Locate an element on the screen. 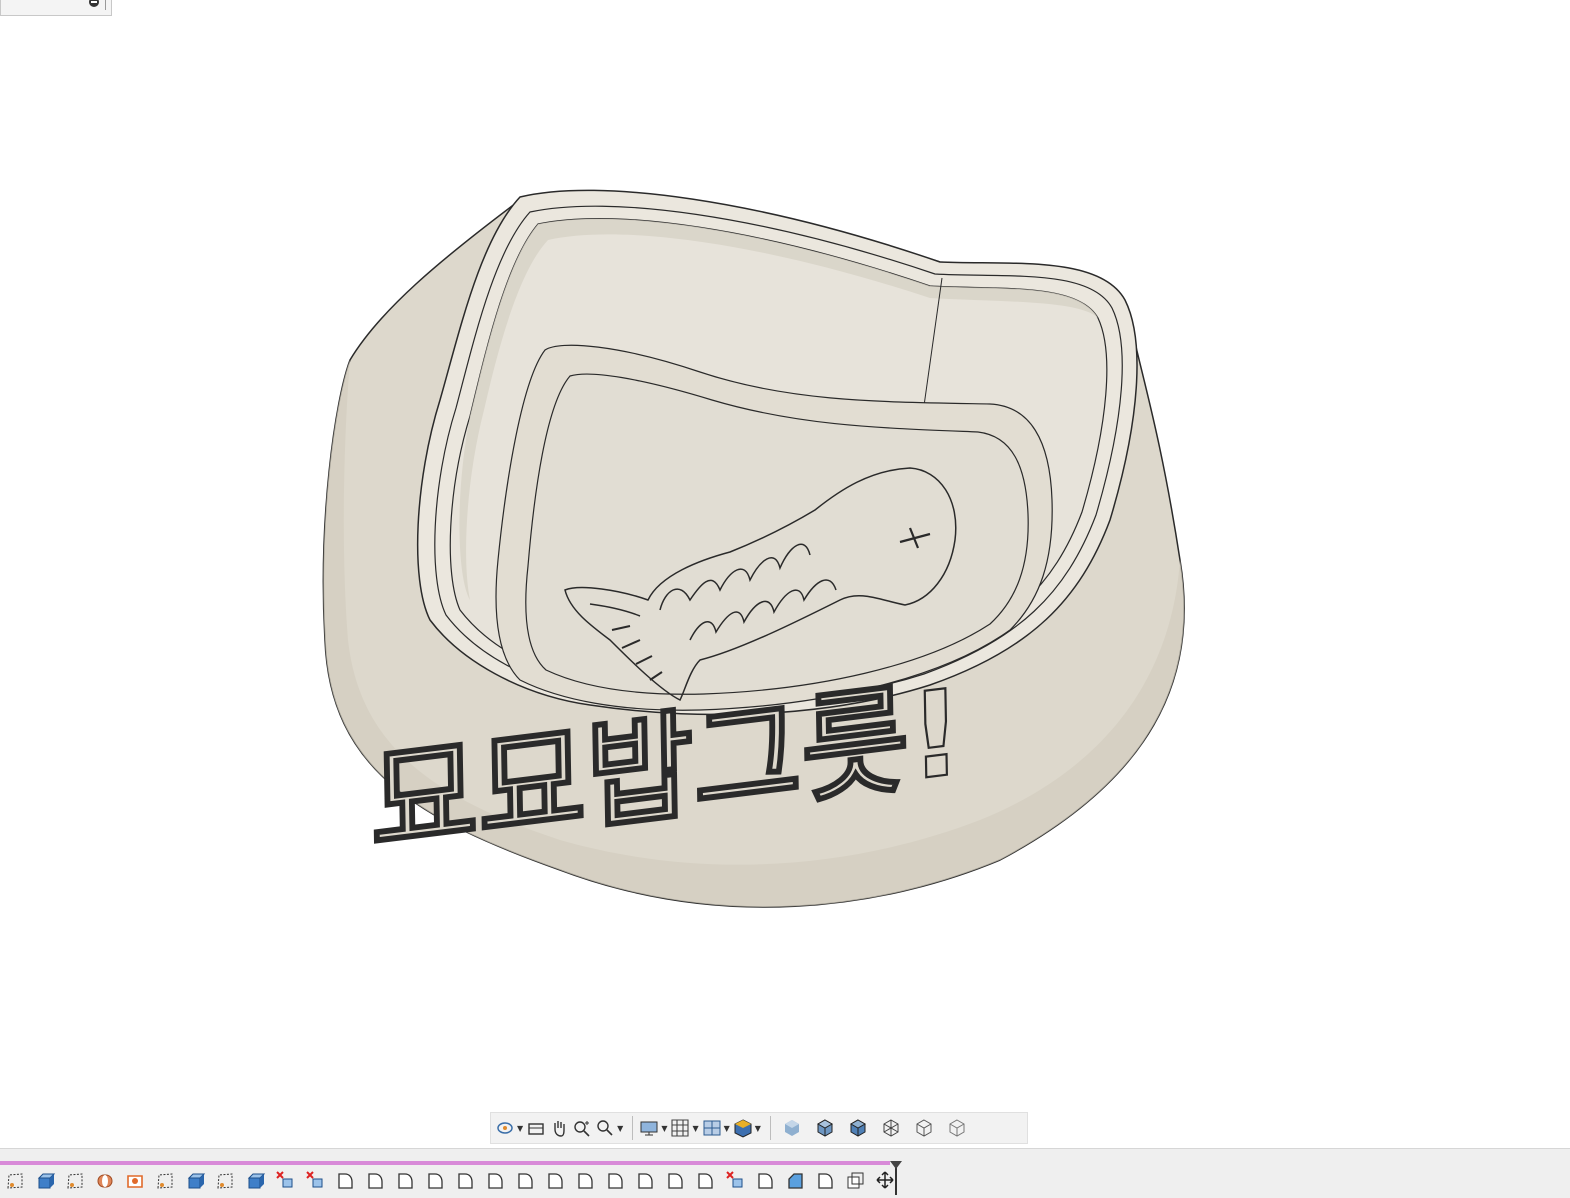 Image resolution: width=1570 pixels, height=1198 pixels. environment-button: ▼ is located at coordinates (747, 1128).